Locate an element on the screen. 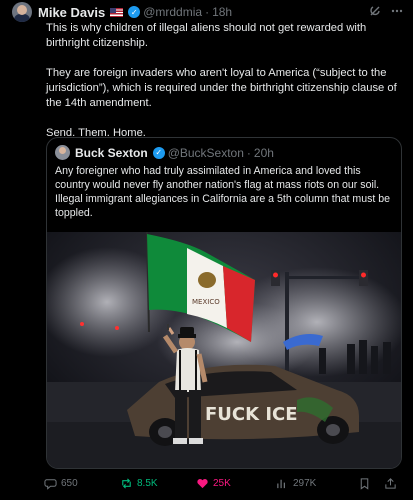 Image resolution: width=413 pixels, height=500 pixels. like-button: 25K is located at coordinates (236, 483).